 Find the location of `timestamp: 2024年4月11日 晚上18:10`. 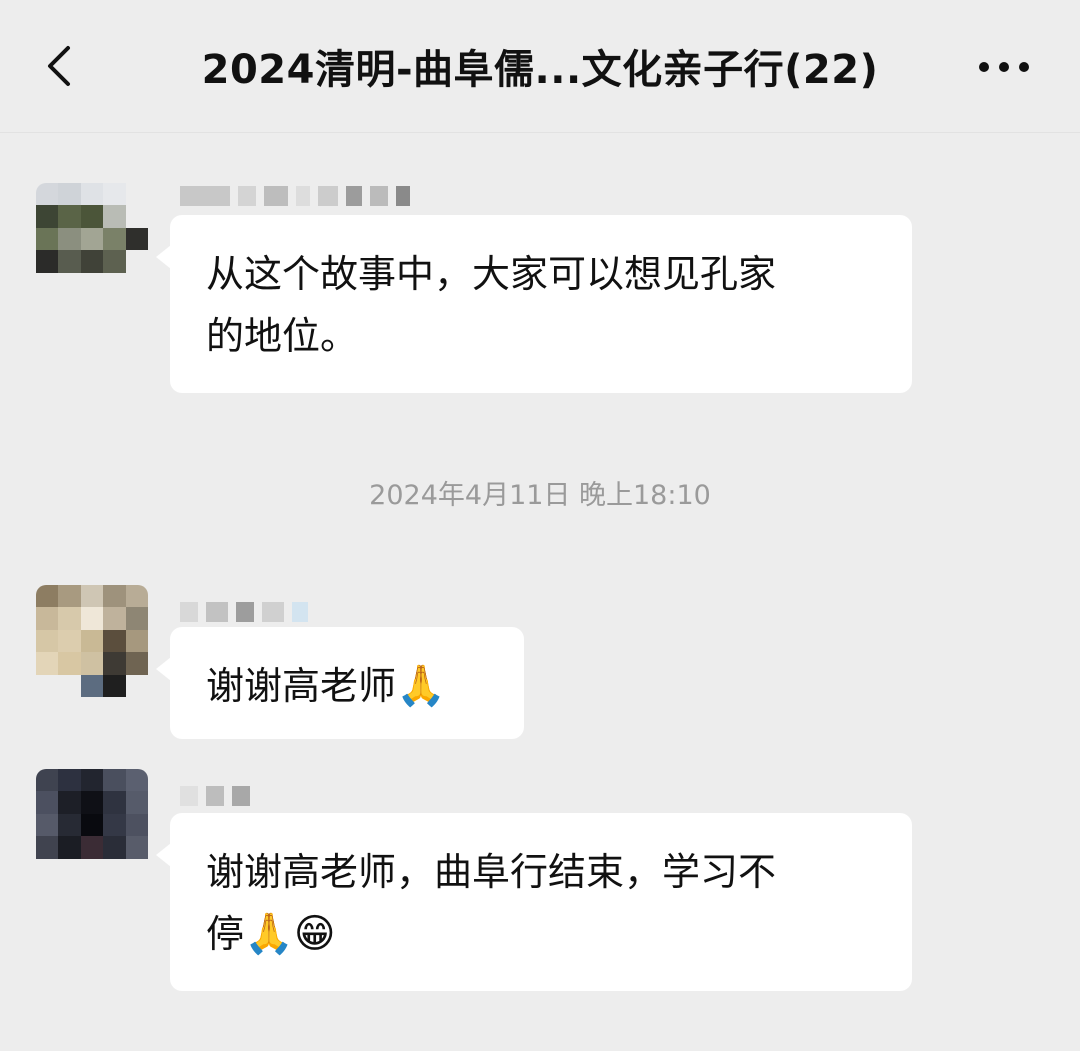

timestamp: 2024年4月11日 晚上18:10 is located at coordinates (540, 495).